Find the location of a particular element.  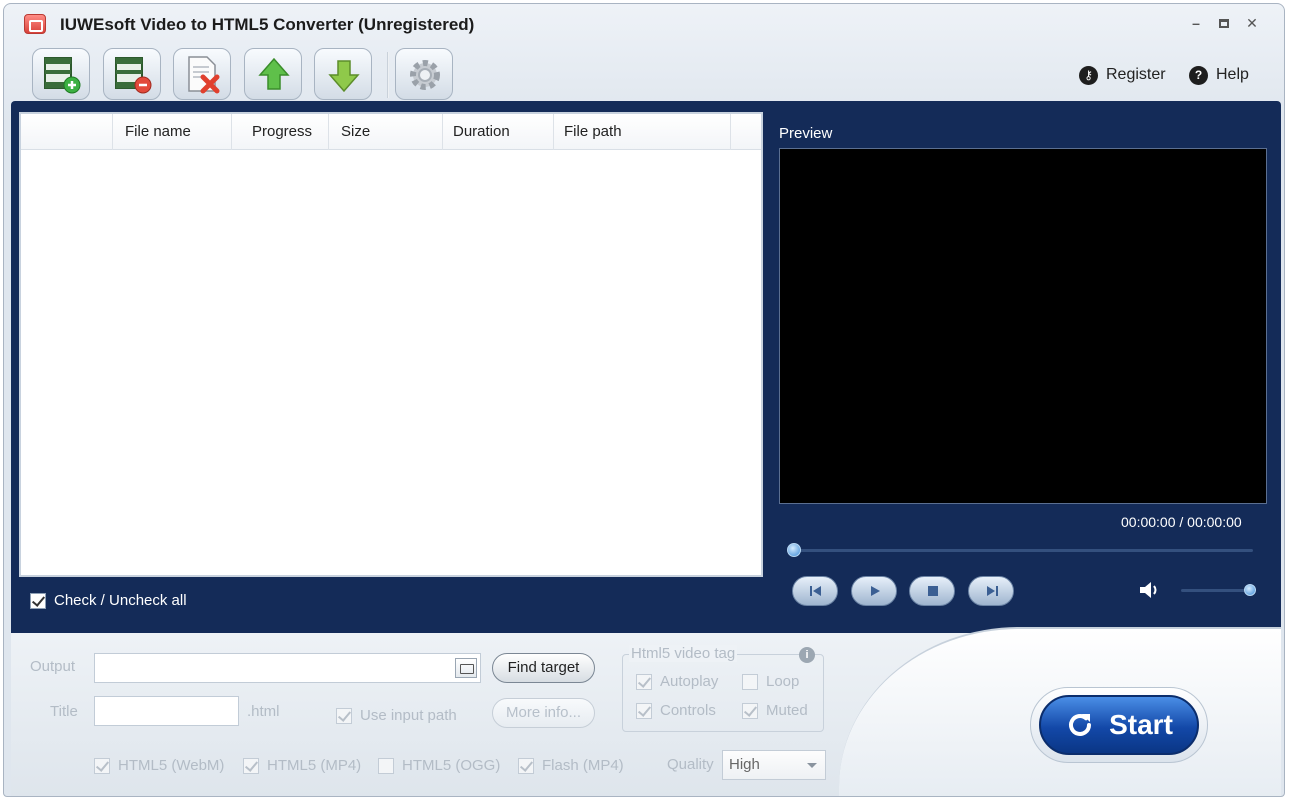

move-up-icon is located at coordinates (274, 73).